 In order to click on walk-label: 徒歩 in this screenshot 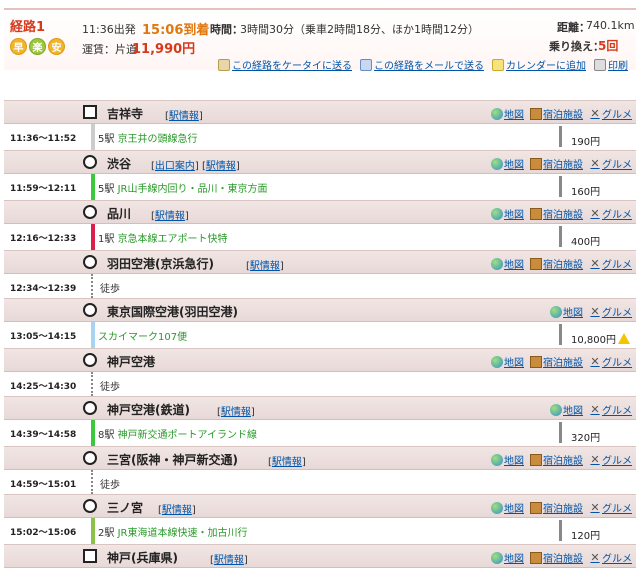, I will do `click(110, 485)`.